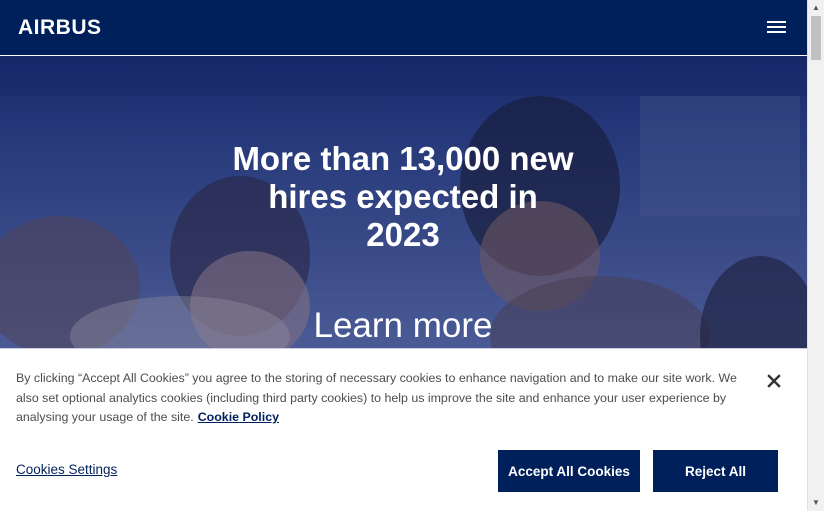  I want to click on cookies-settings-link: Cookies Settings, so click(66, 470).